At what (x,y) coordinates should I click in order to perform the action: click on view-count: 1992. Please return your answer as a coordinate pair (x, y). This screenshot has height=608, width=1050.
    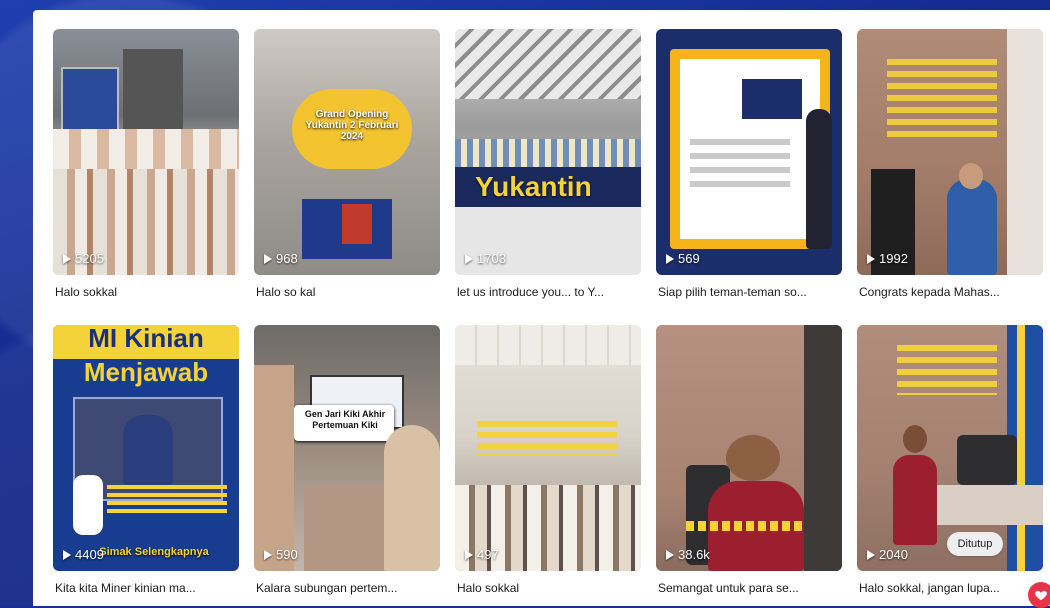
    Looking at the image, I should click on (887, 258).